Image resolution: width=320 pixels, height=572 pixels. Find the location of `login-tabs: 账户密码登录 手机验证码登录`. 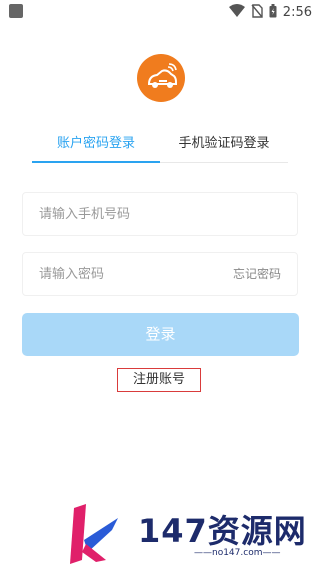

login-tabs: 账户密码登录 手机验证码登录 is located at coordinates (160, 146).